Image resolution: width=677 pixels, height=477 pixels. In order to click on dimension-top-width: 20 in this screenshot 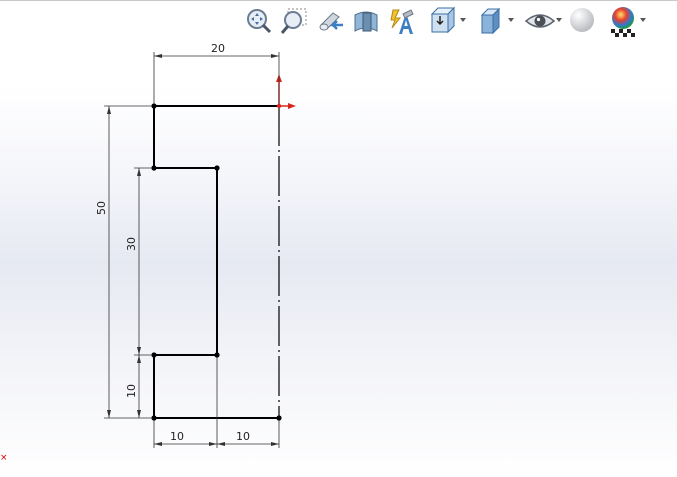, I will do `click(218, 48)`.